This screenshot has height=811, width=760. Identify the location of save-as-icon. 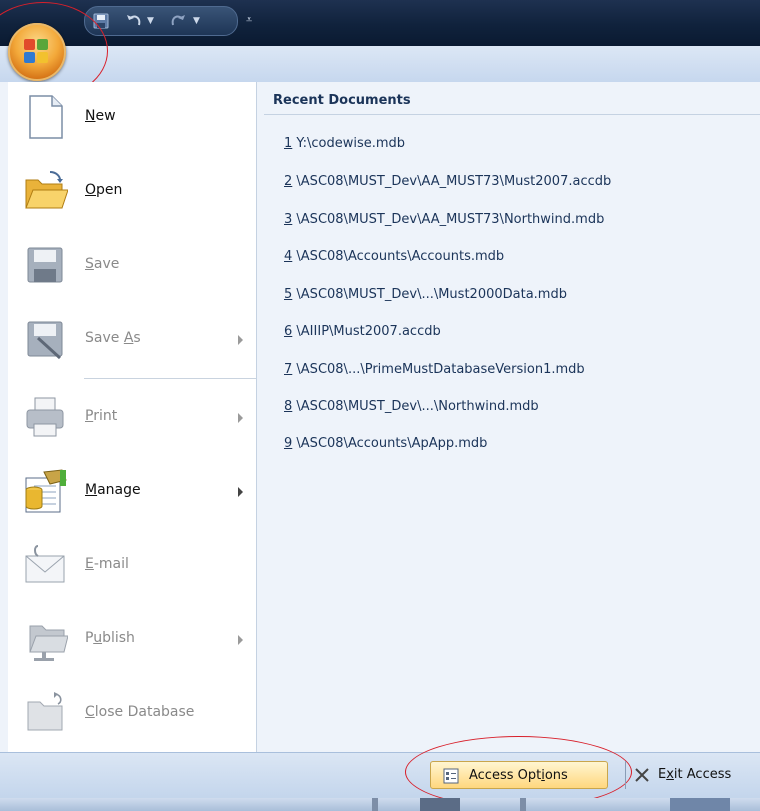
(45, 340).